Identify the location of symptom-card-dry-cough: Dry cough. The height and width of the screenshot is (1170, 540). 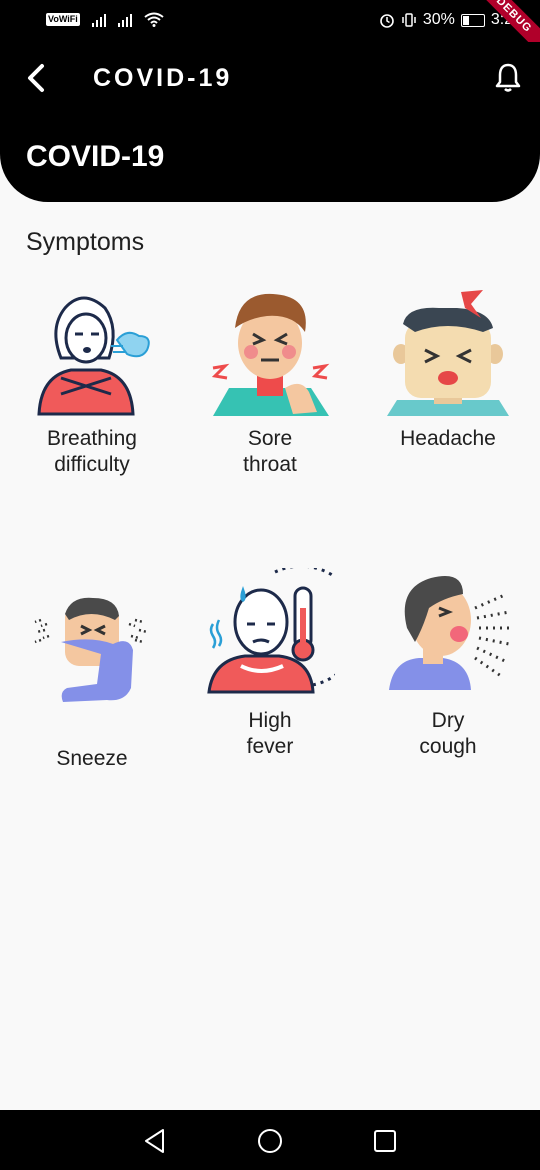
(448, 664).